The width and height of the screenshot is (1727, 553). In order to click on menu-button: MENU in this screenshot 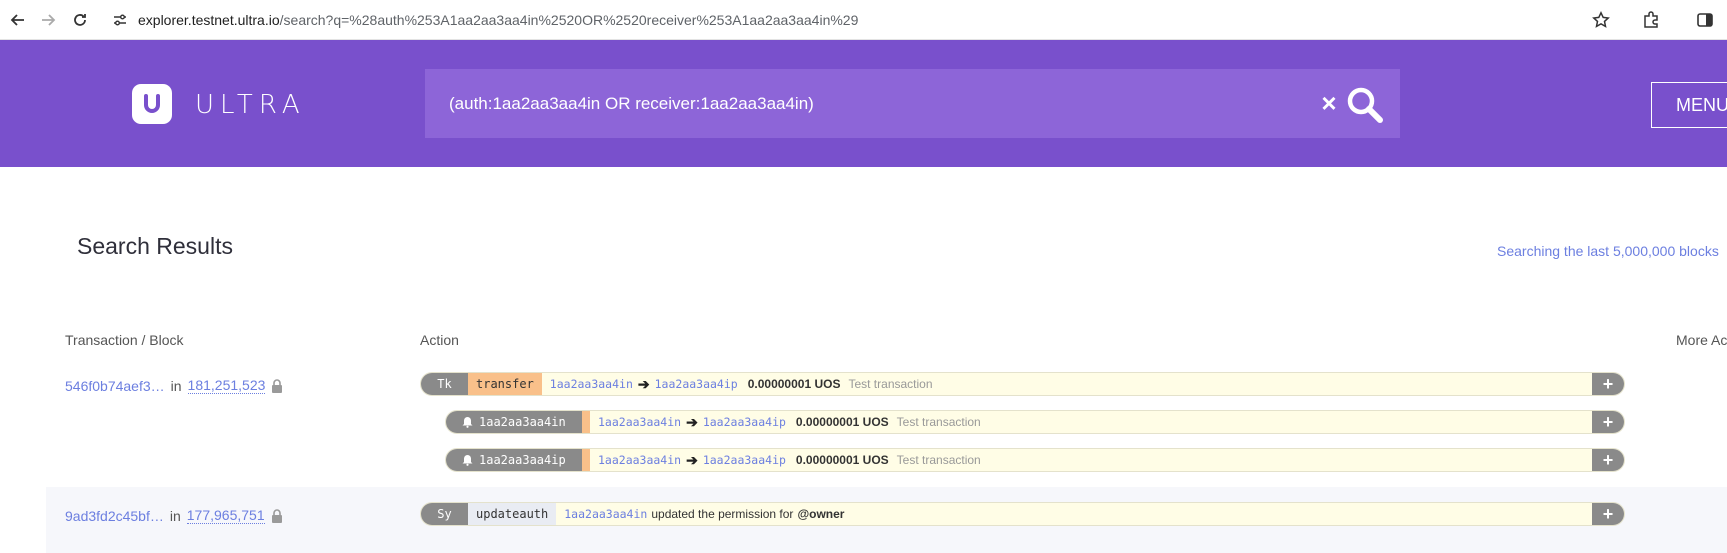, I will do `click(1689, 105)`.